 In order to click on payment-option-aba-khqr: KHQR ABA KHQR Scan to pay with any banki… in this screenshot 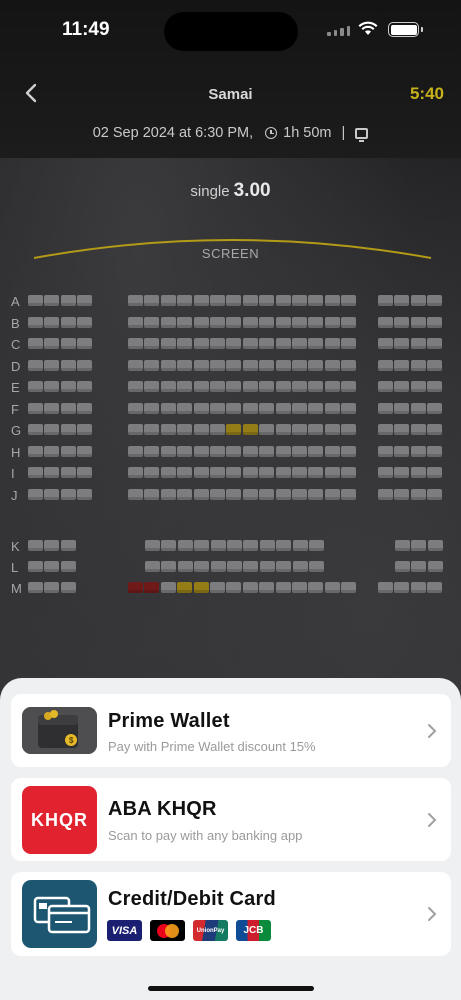, I will do `click(231, 819)`.